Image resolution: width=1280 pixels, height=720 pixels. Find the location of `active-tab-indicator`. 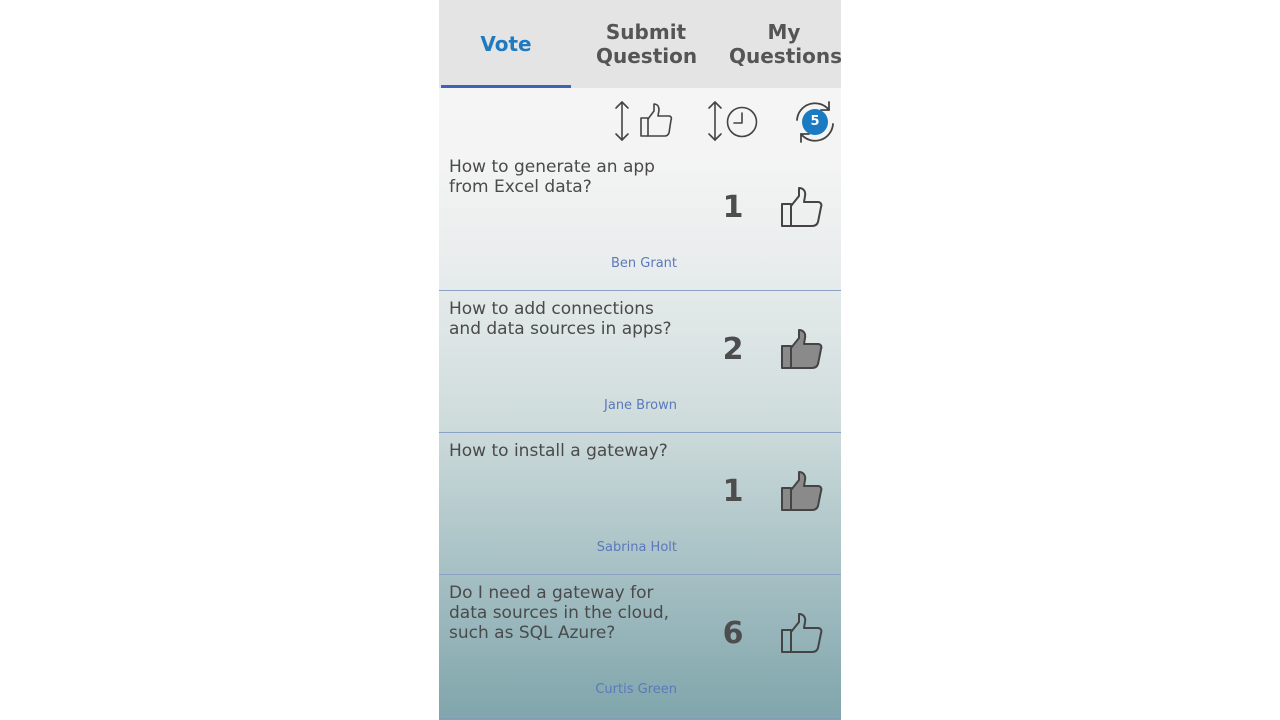

active-tab-indicator is located at coordinates (506, 86).